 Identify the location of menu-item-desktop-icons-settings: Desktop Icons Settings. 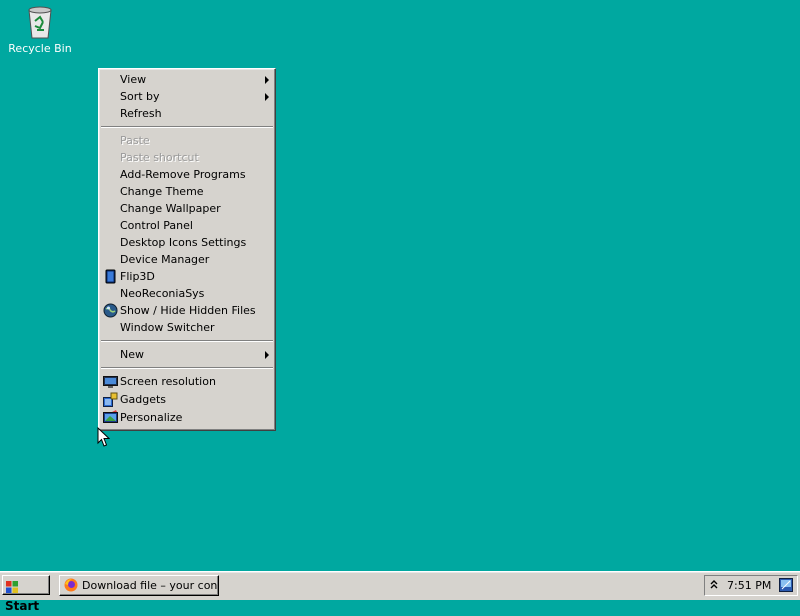
(187, 242).